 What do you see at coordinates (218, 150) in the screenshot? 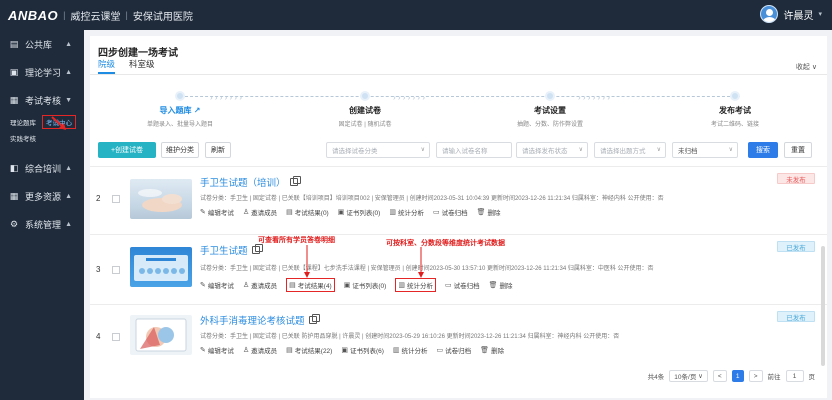
I see `refresh-button: 刷新` at bounding box center [218, 150].